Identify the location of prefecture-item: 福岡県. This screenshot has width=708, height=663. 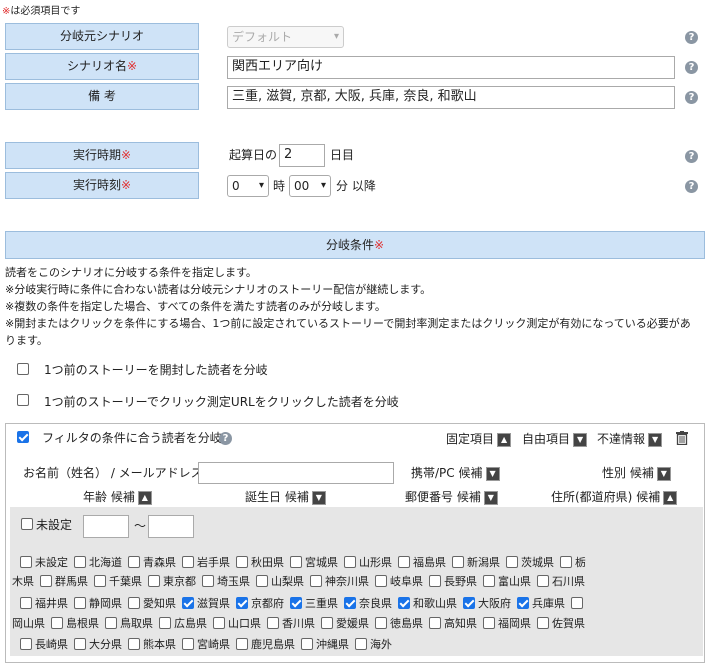
(507, 624).